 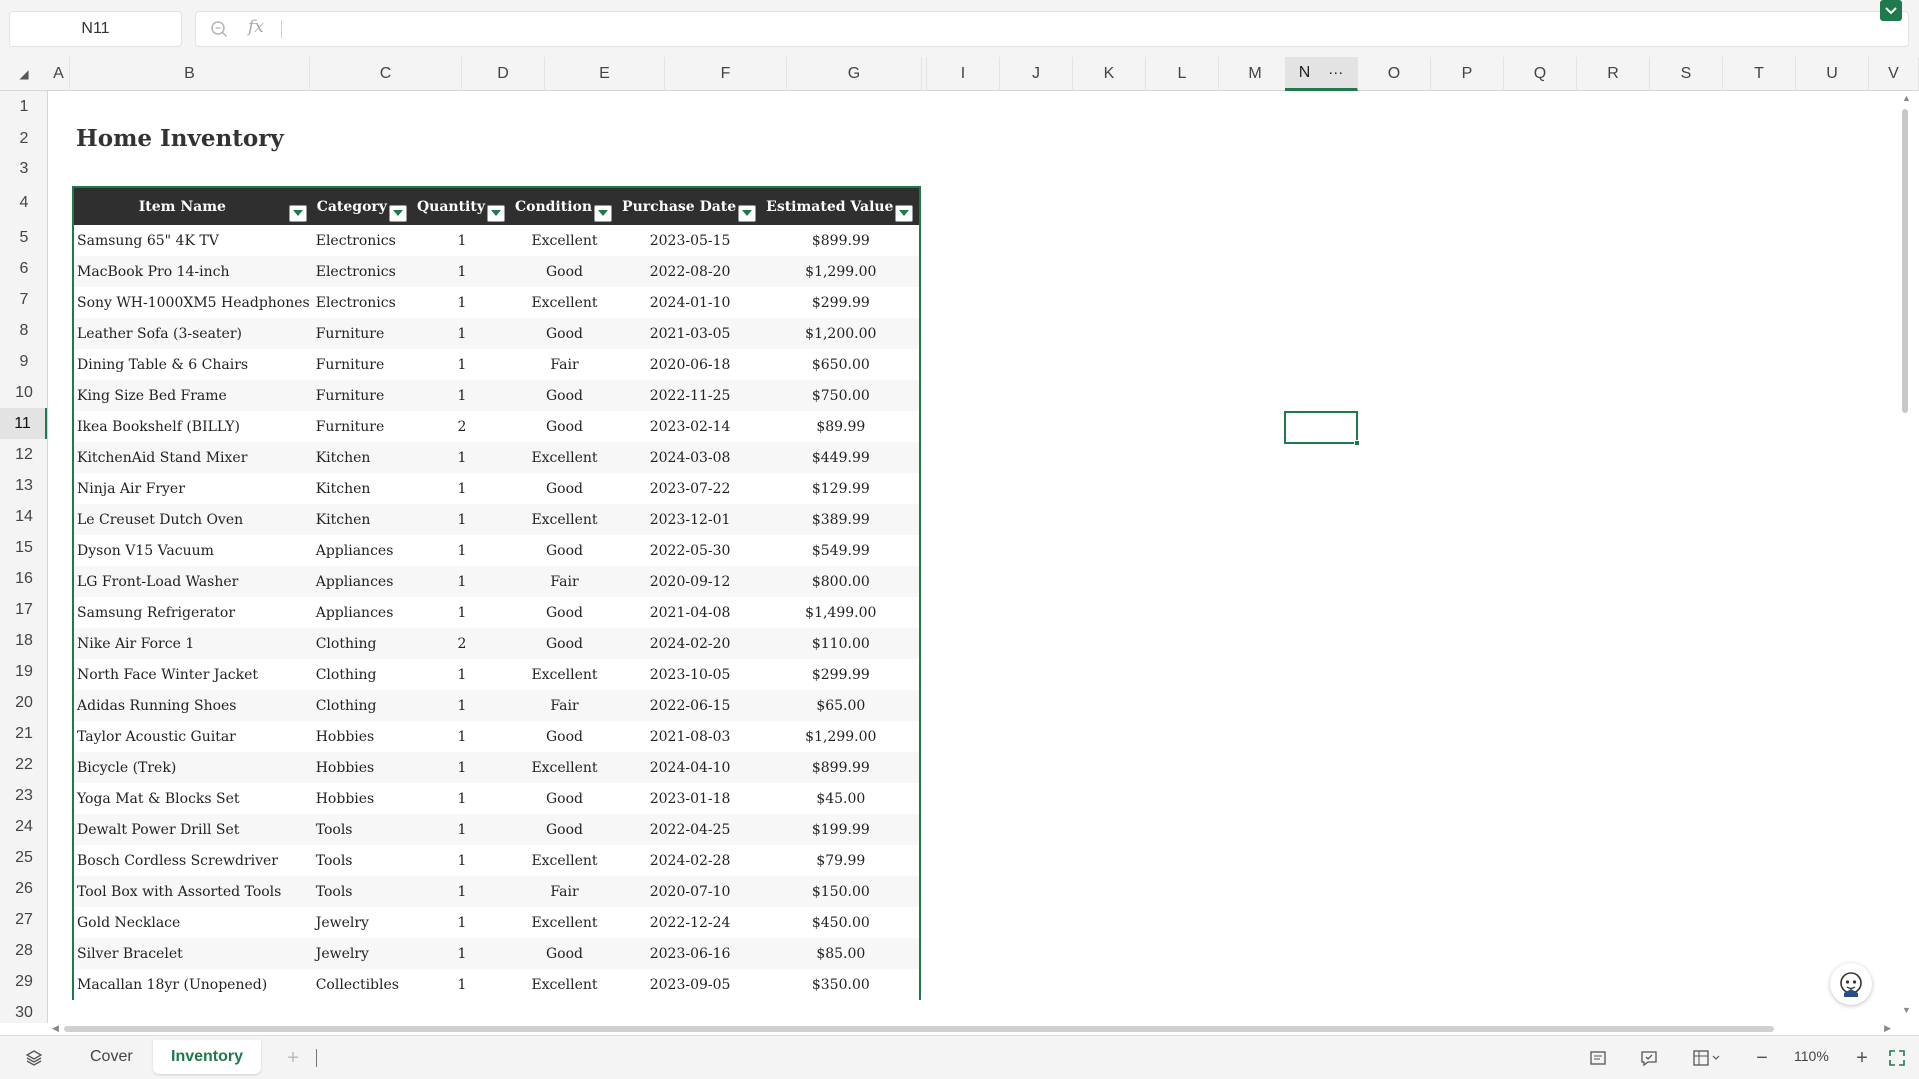 What do you see at coordinates (1052, 29) in the screenshot?
I see `formula-input: fx` at bounding box center [1052, 29].